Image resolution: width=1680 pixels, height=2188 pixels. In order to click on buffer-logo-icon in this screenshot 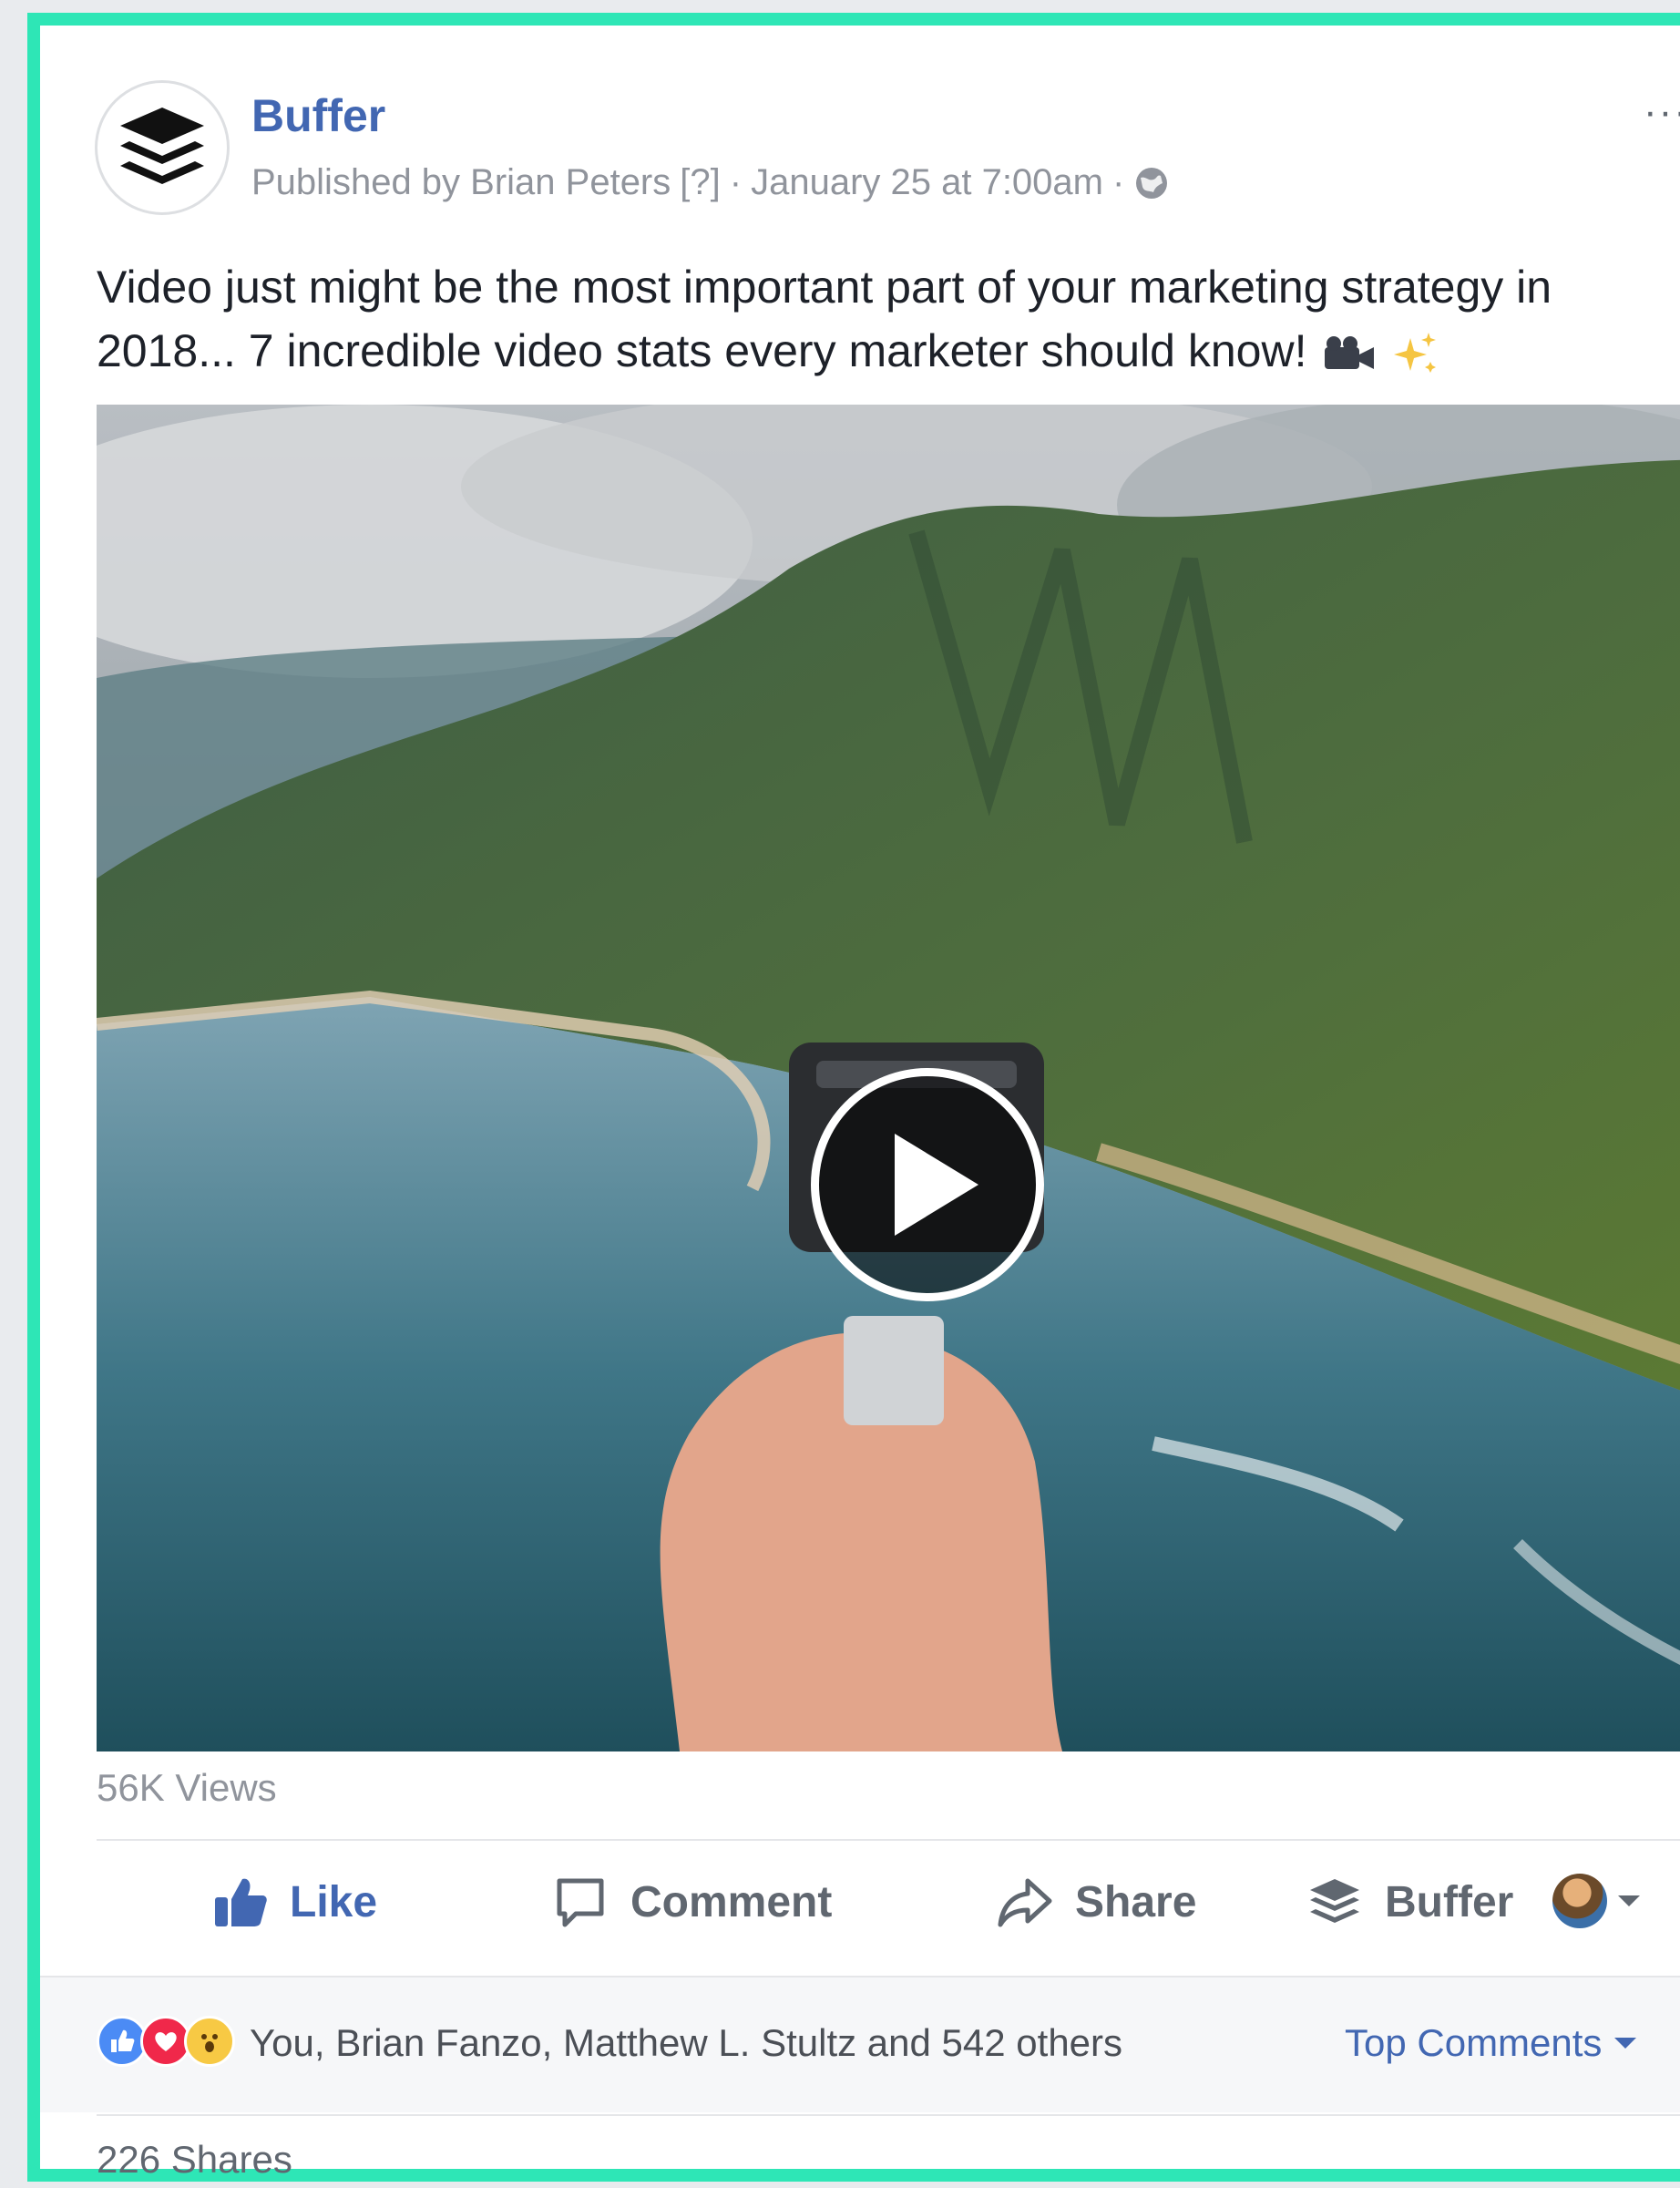, I will do `click(162, 146)`.